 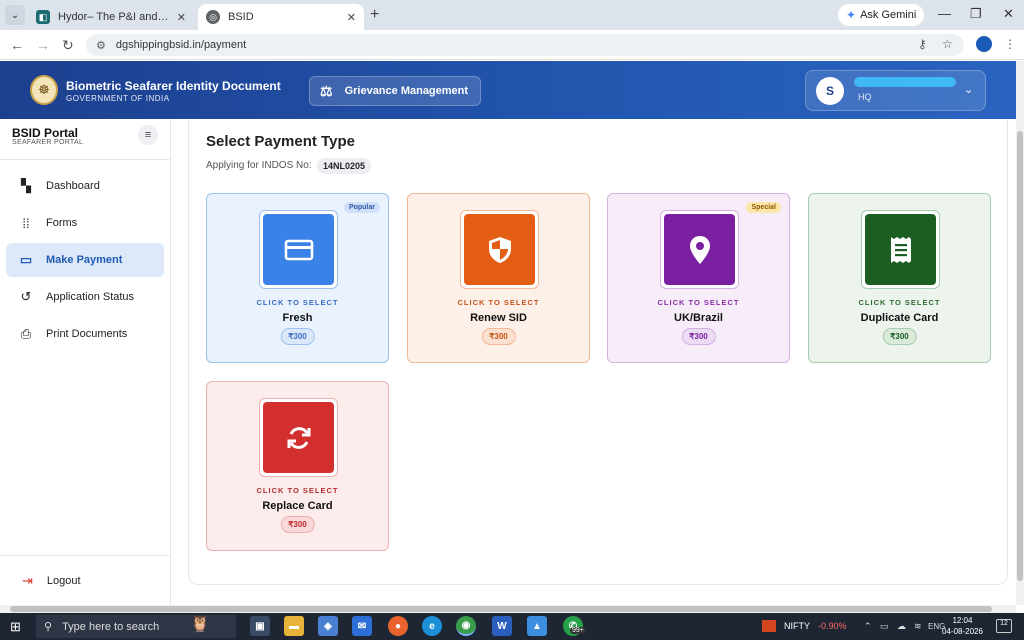 I want to click on notification-center-icon: 12, so click(x=1004, y=626).